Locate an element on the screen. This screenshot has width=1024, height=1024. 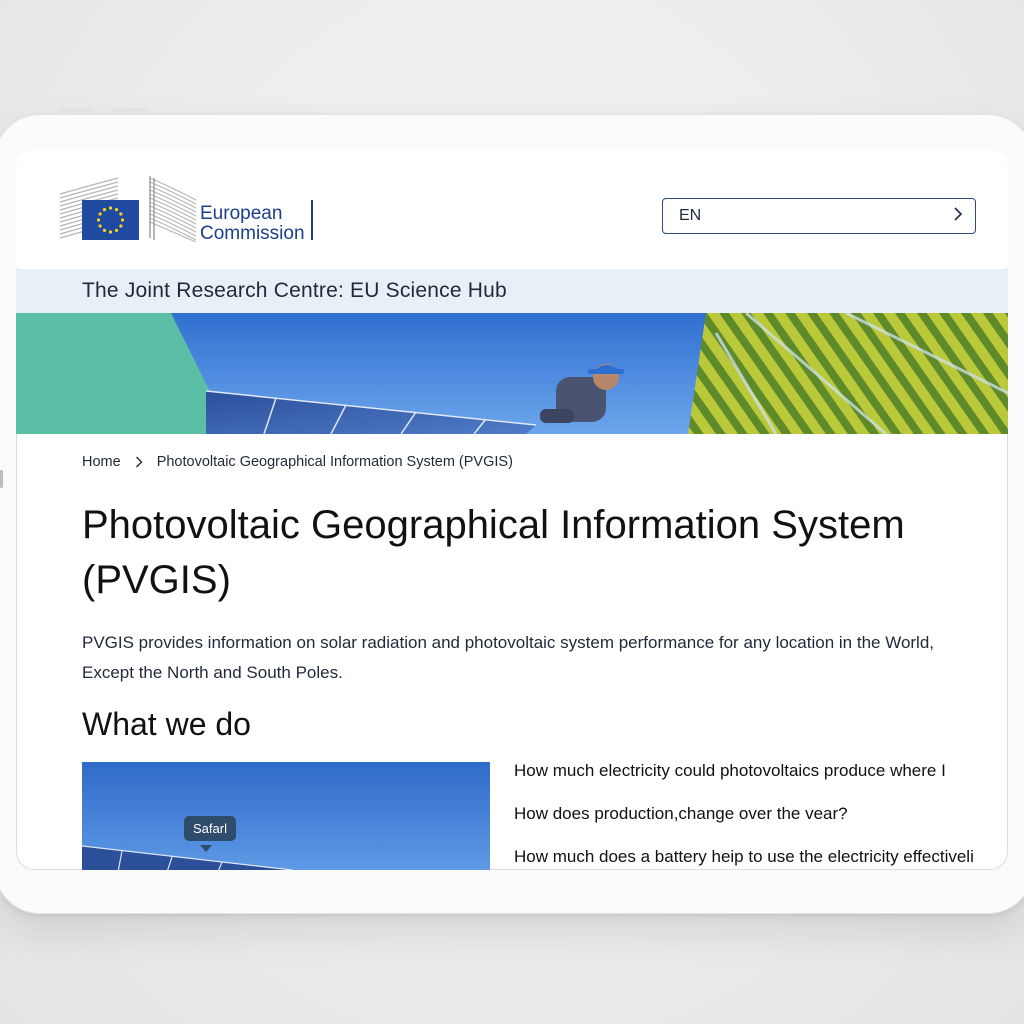
section-heading: What we do is located at coordinates (166, 724).